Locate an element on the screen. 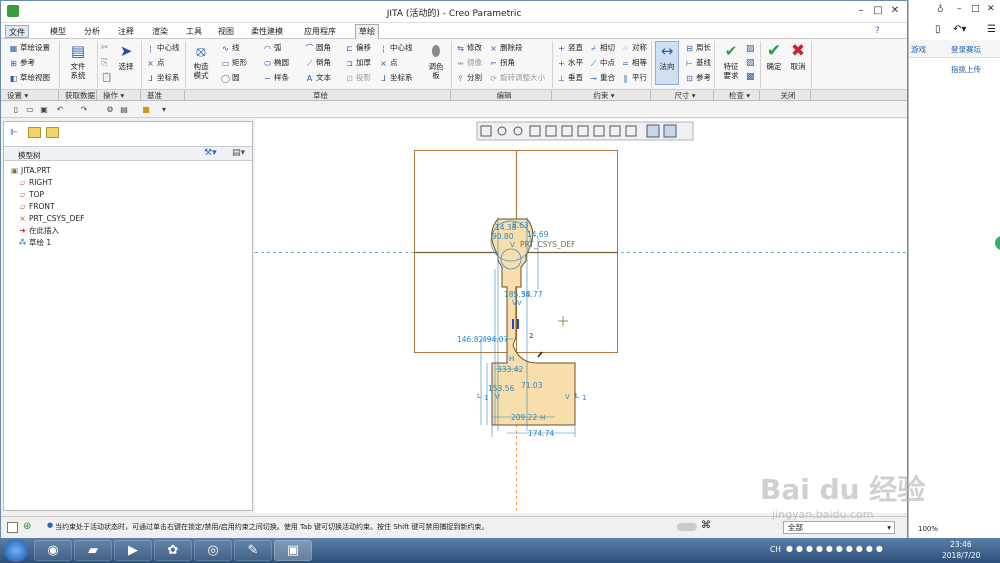 Image resolution: width=1000 pixels, height=563 pixels. arc-button: ◠ 弧 is located at coordinates (272, 48).